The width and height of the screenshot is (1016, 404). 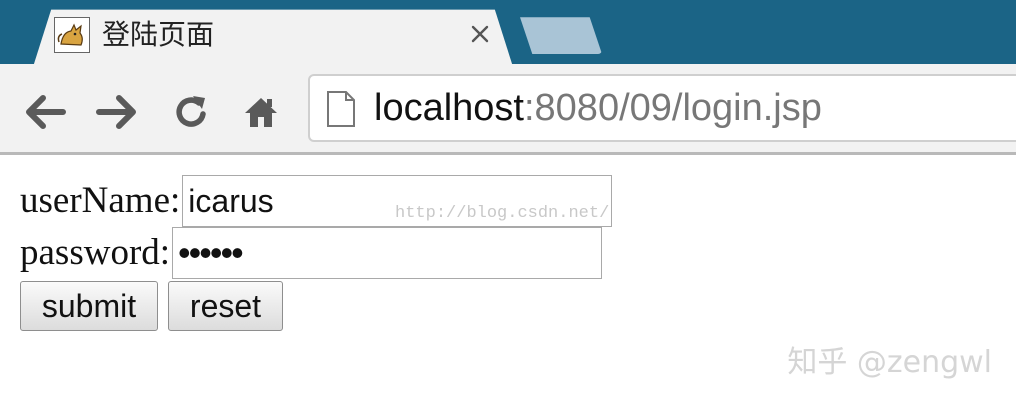 What do you see at coordinates (561, 35) in the screenshot?
I see `new-tab-button` at bounding box center [561, 35].